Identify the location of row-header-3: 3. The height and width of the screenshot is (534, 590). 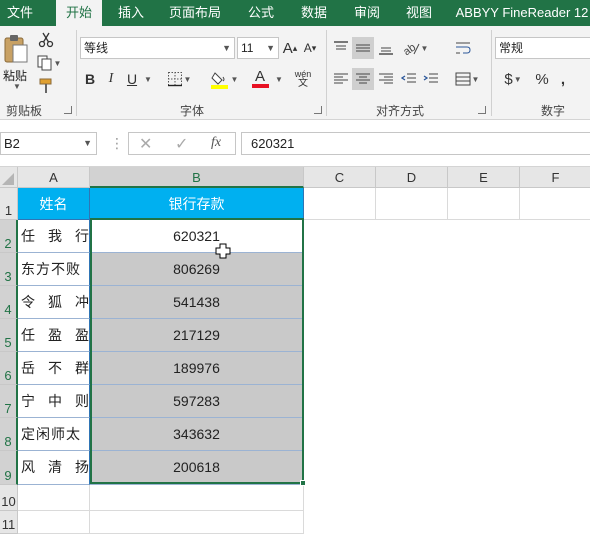
(9, 269).